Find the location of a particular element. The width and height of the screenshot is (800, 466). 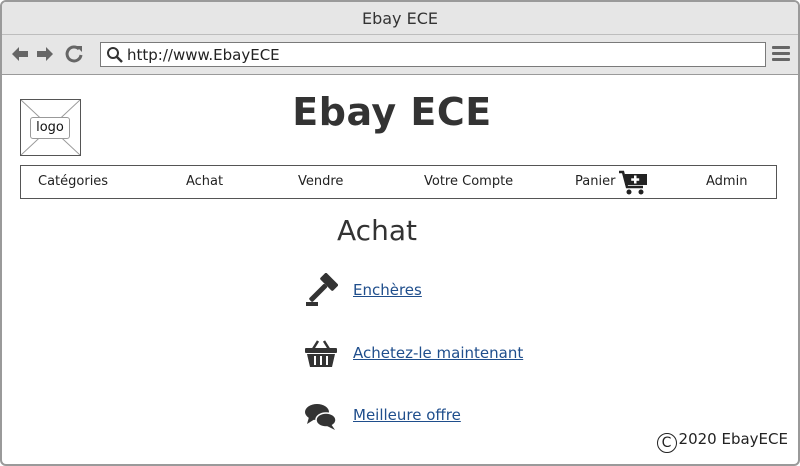

footer-copyright: C 2020 EbayECE is located at coordinates (722, 441).